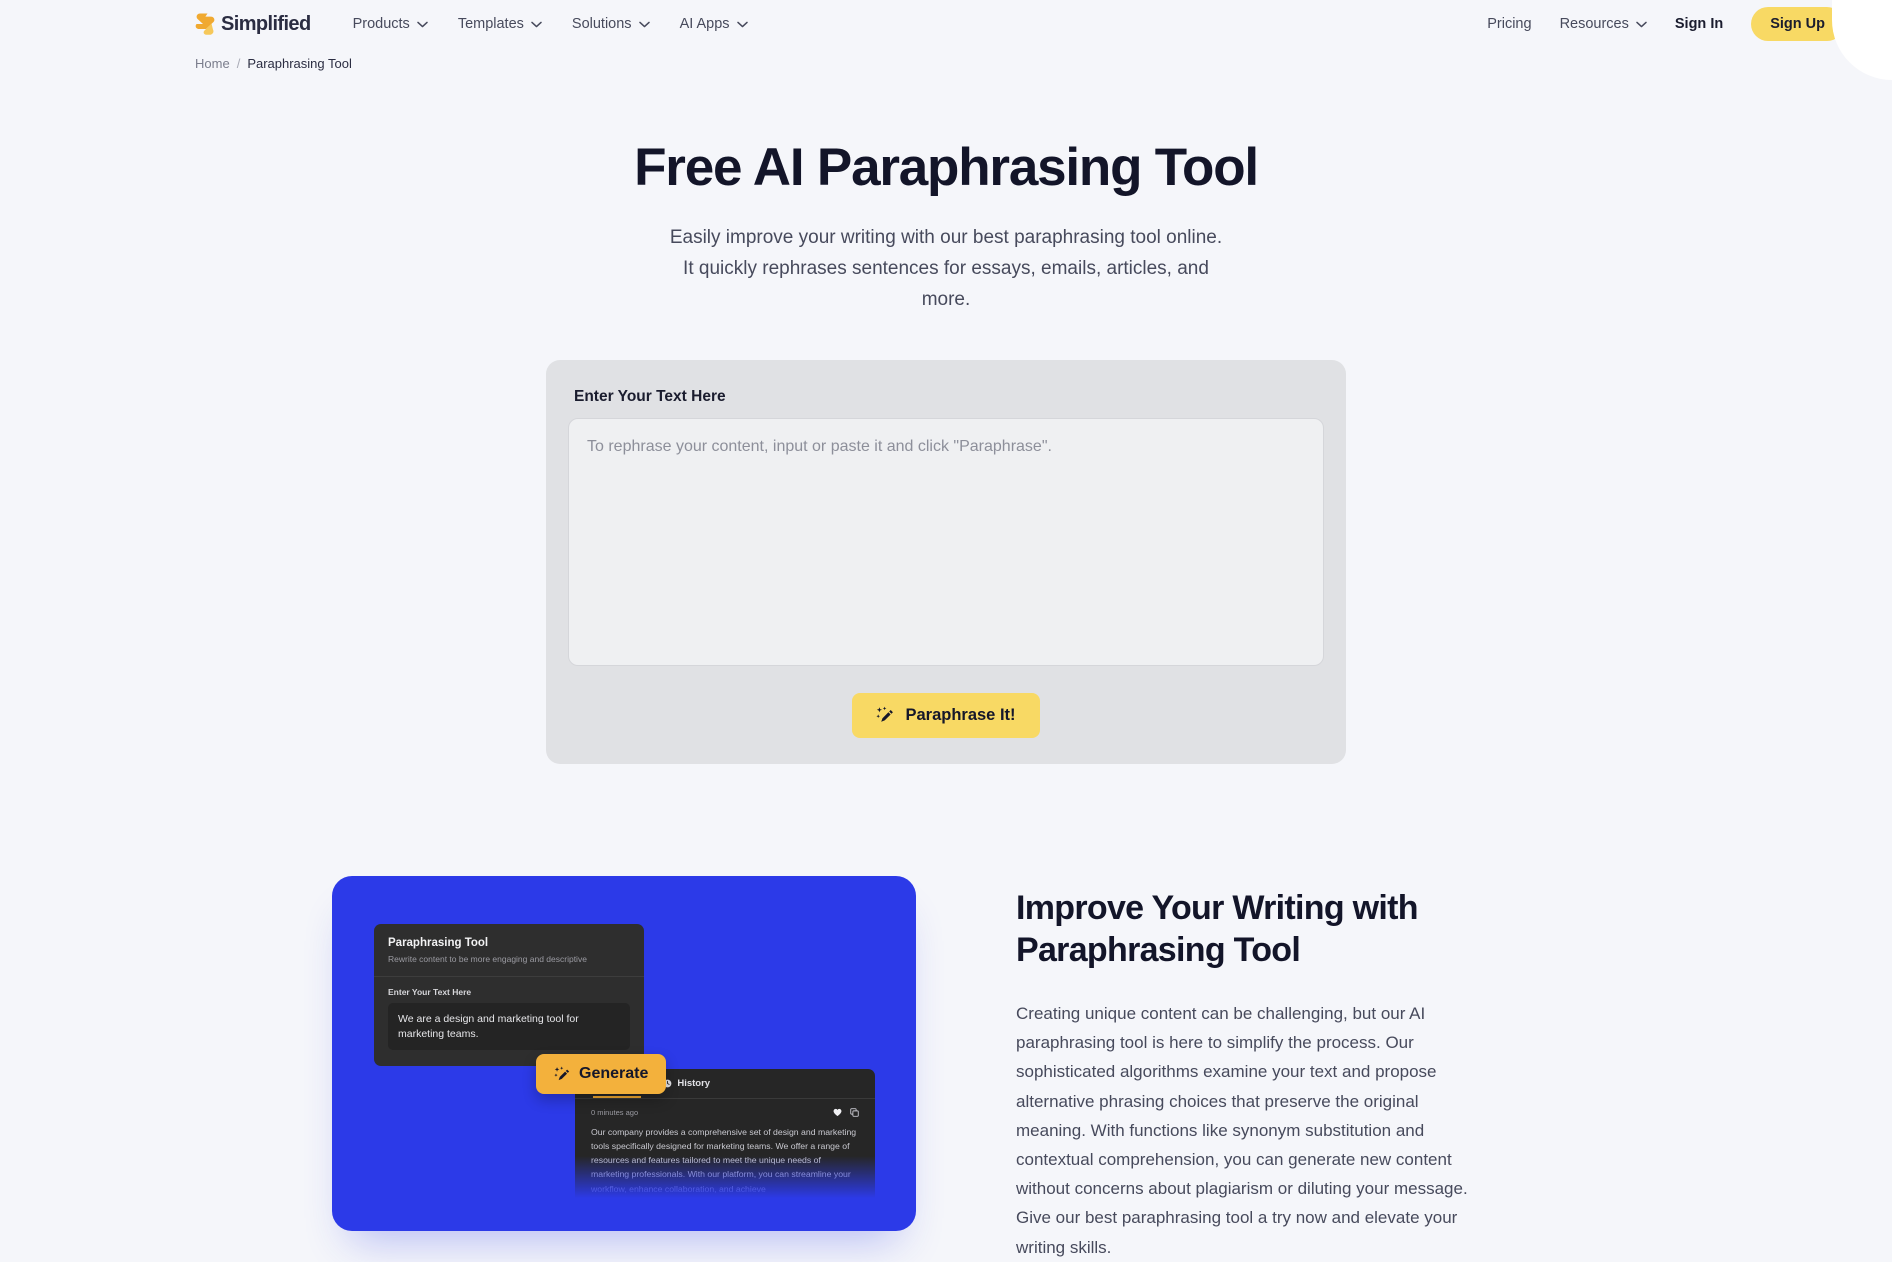 Image resolution: width=1892 pixels, height=1262 pixels. I want to click on illustration-panel-title: Paraphrasing Tool, so click(438, 943).